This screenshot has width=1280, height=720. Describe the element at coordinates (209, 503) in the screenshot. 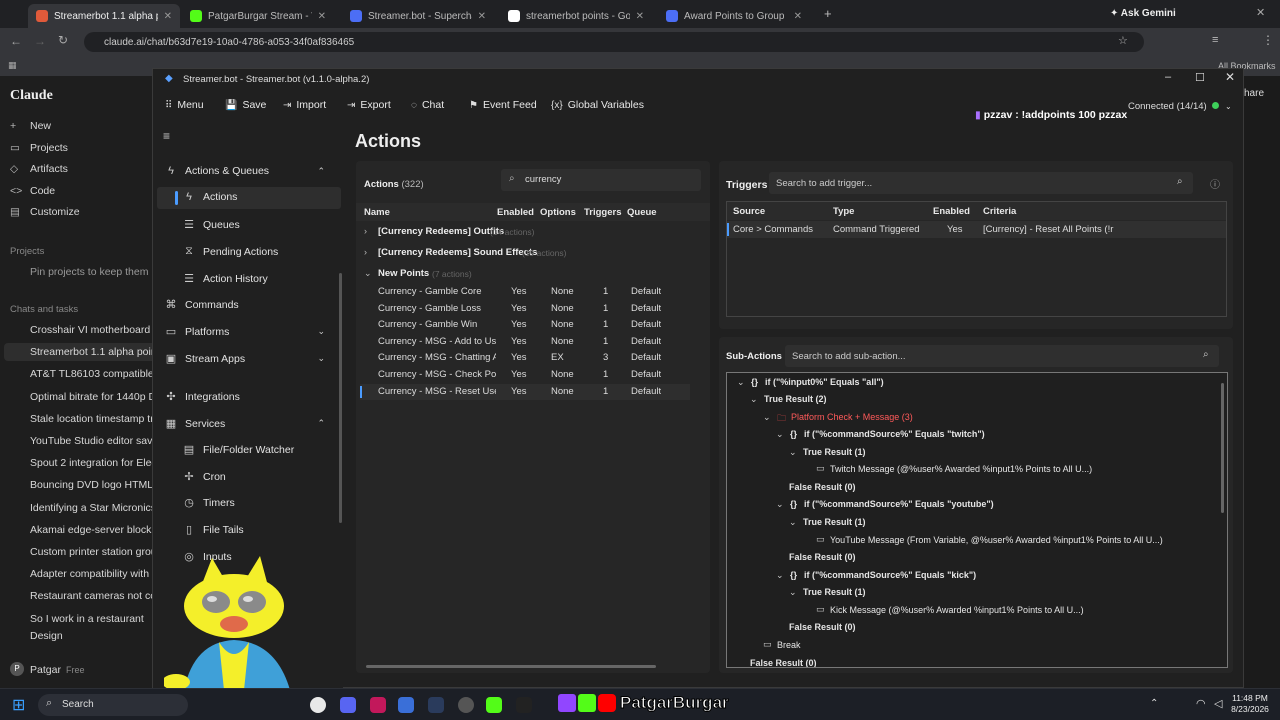

I see `nav-timers: ◷ Timers` at that location.